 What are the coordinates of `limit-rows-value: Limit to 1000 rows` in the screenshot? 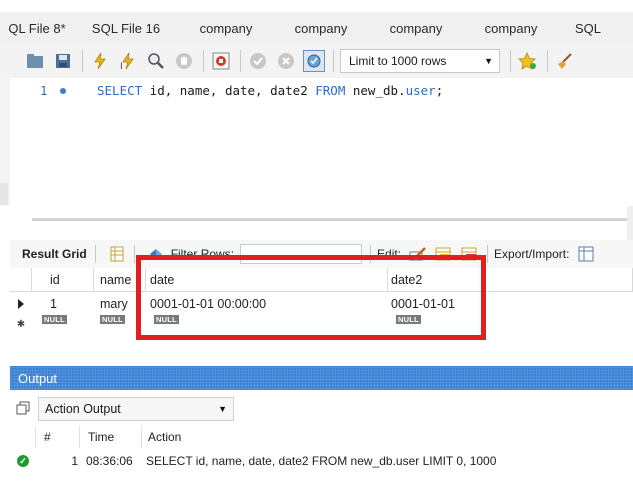 It's located at (398, 61).